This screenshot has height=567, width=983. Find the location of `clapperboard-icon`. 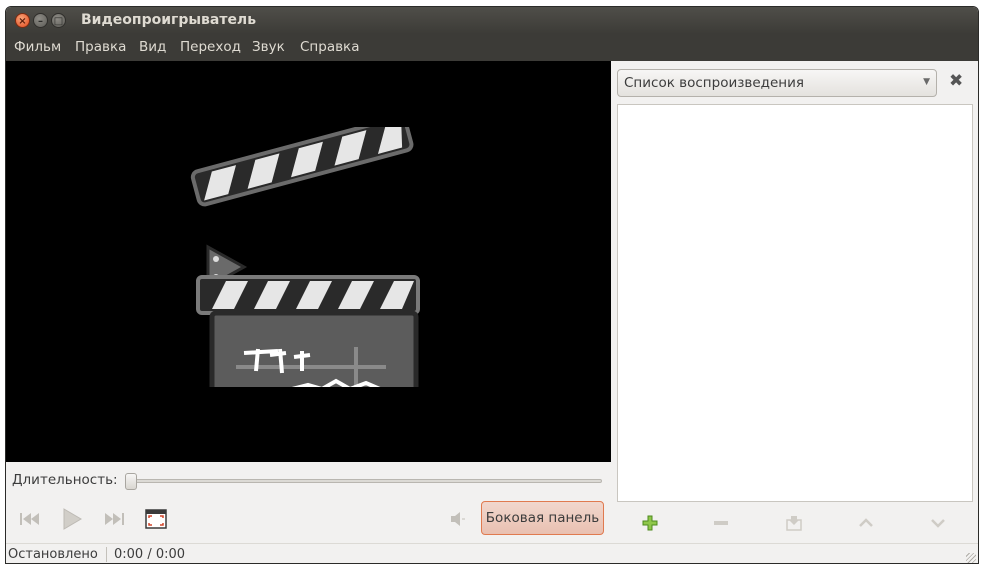

clapperboard-icon is located at coordinates (305, 257).